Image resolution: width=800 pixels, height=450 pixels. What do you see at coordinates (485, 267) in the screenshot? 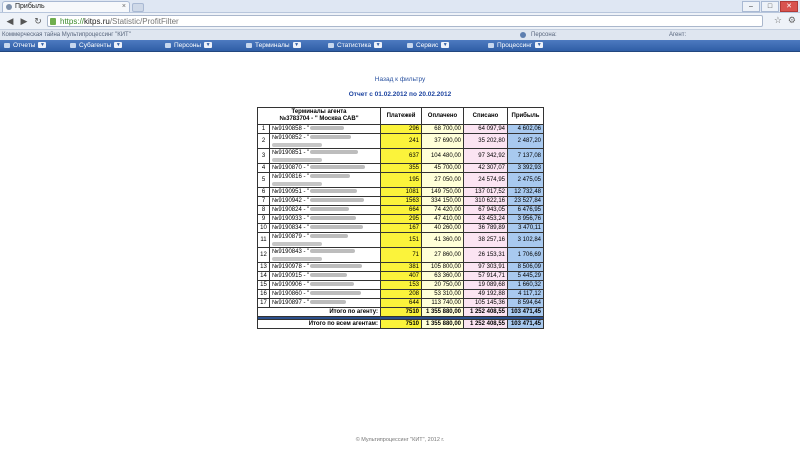
I see `written-off-cell: 97 303,91` at bounding box center [485, 267].